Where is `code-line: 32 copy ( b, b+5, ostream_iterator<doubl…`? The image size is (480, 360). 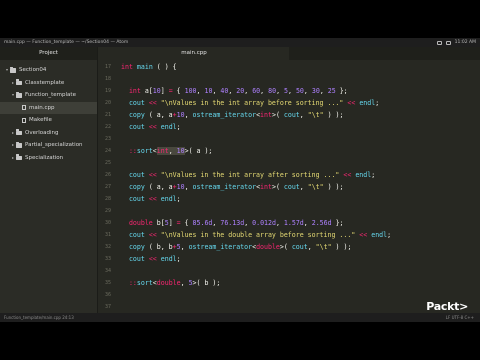
code-line: 32 copy ( b, b+5, ostream_iterator<doubl… is located at coordinates (289, 247).